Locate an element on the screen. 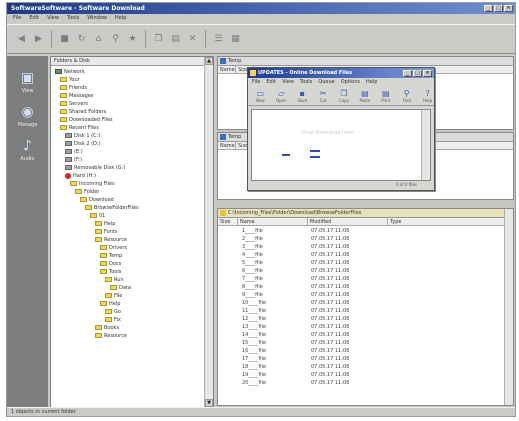 This screenshot has height=421, width=519. menu-item-window: Window is located at coordinates (97, 18).